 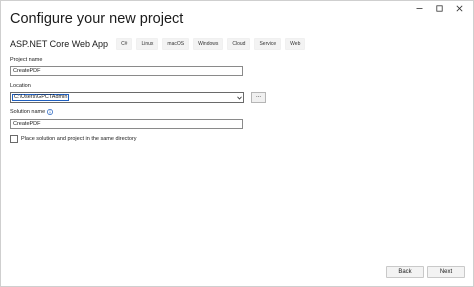 What do you see at coordinates (176, 44) in the screenshot?
I see `tag-macos: macOS` at bounding box center [176, 44].